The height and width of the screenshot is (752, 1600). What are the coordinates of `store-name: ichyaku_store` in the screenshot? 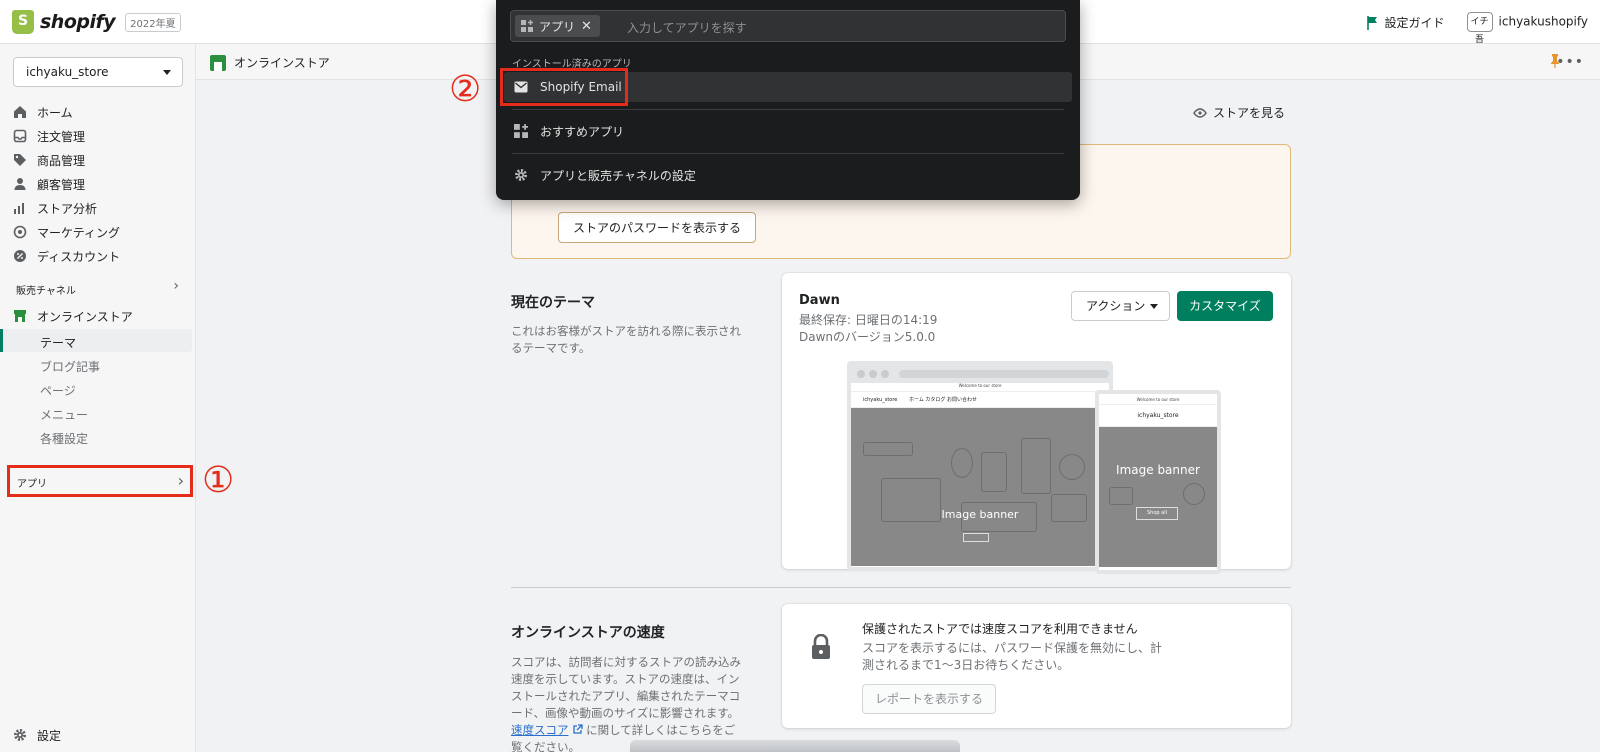 It's located at (67, 72).